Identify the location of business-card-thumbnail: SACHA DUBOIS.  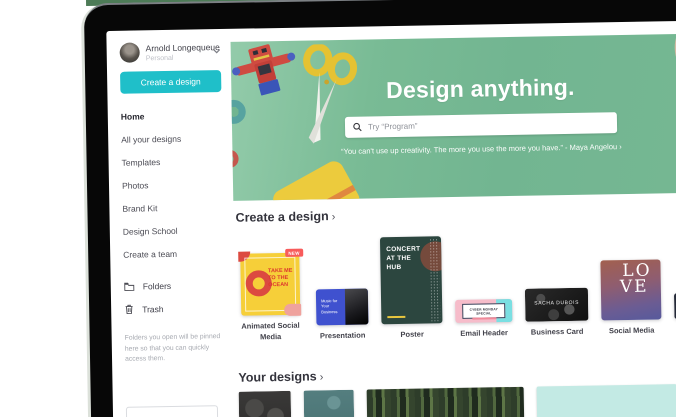
(556, 304).